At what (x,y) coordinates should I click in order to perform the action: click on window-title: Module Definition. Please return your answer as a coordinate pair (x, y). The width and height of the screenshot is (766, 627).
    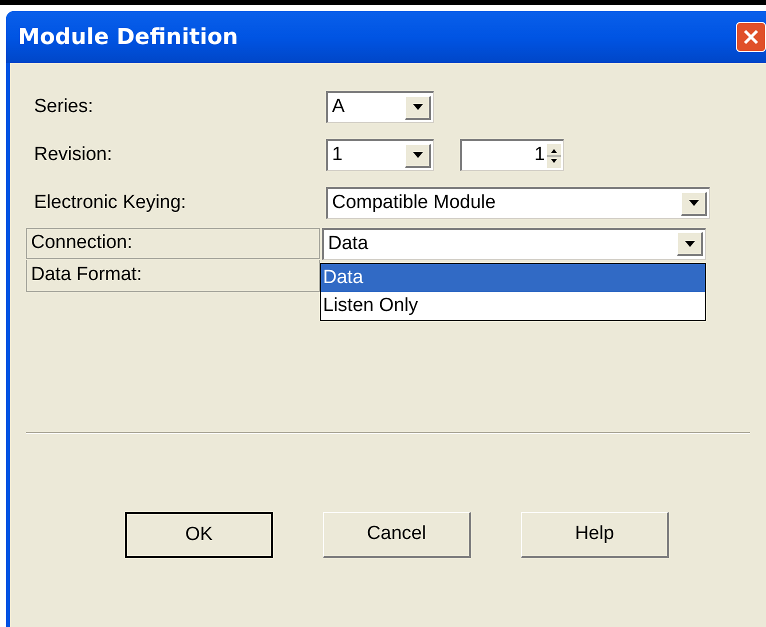
    Looking at the image, I should click on (128, 38).